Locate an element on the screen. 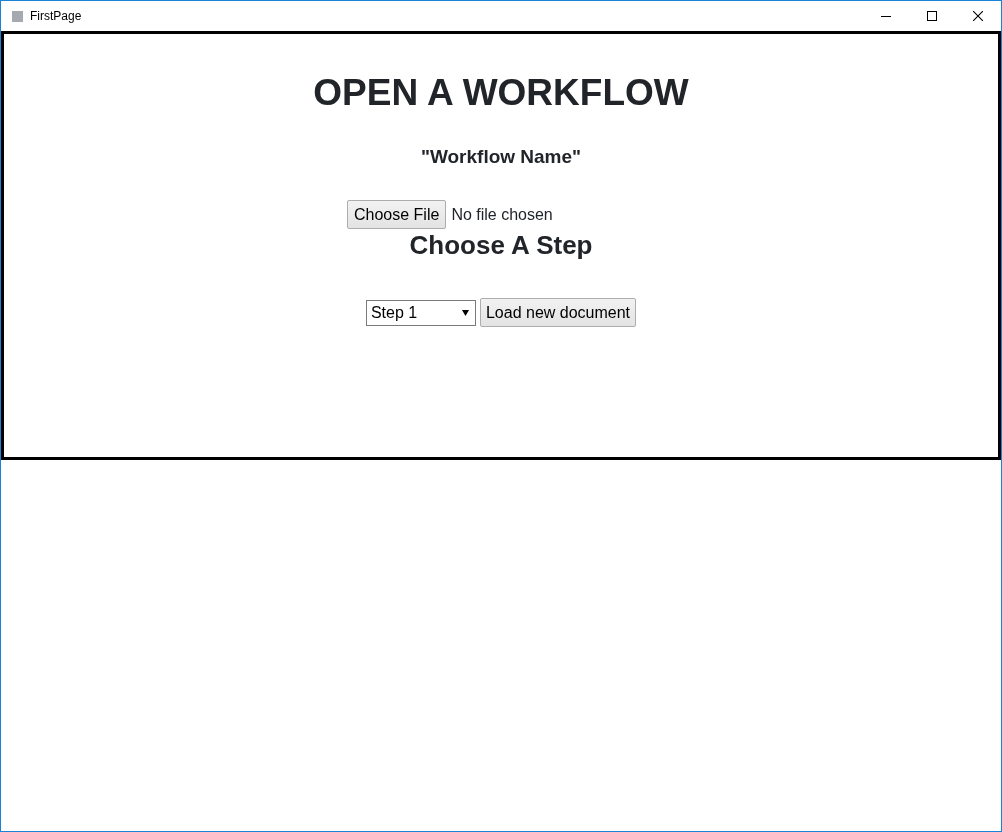 The width and height of the screenshot is (1002, 832). page-heading: OPEN A WORKFLOW is located at coordinates (501, 93).